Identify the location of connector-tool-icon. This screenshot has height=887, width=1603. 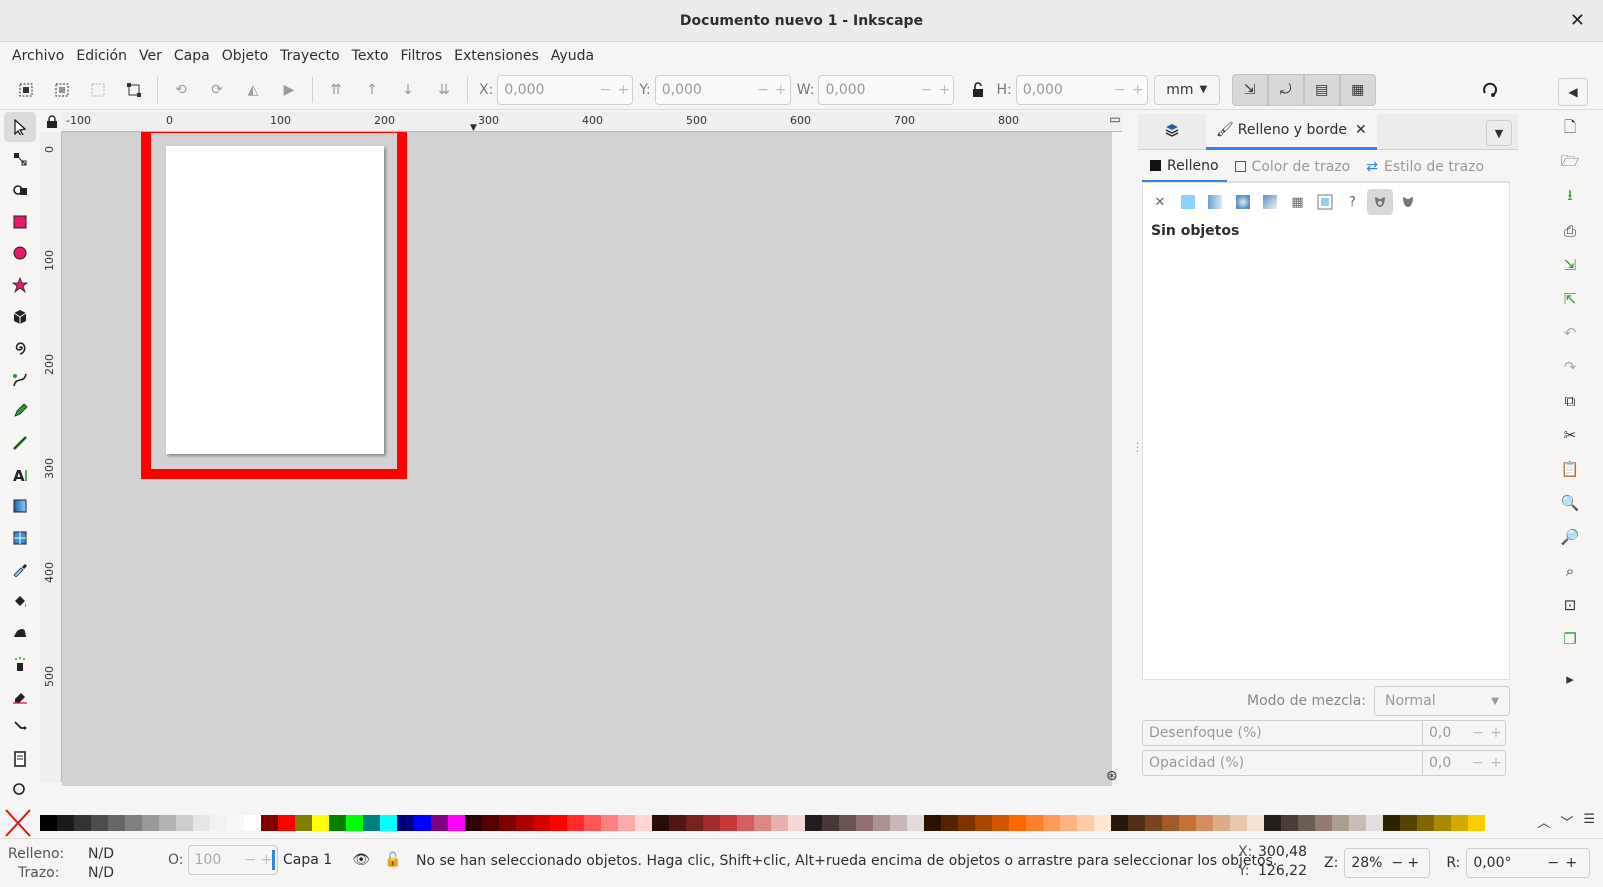
(20, 727).